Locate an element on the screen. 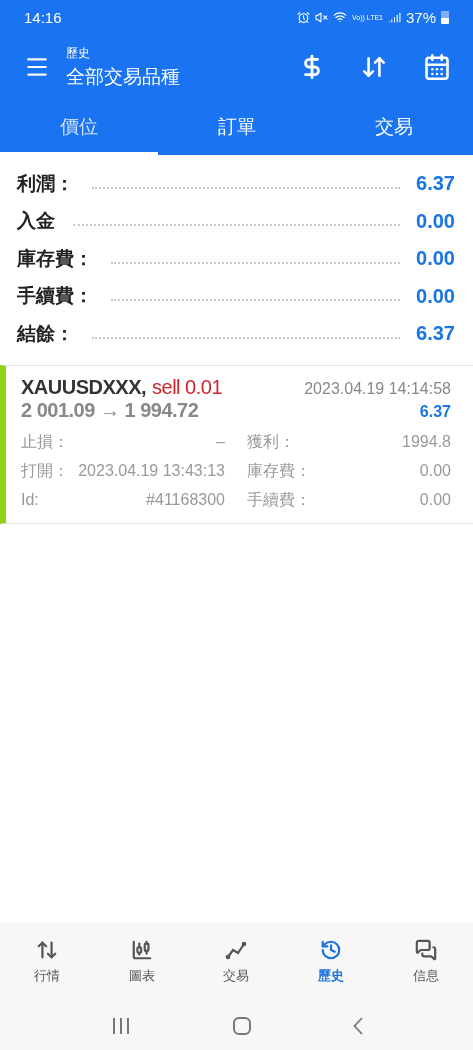 The image size is (473, 1050). nav-tab: 行情 is located at coordinates (47, 962).